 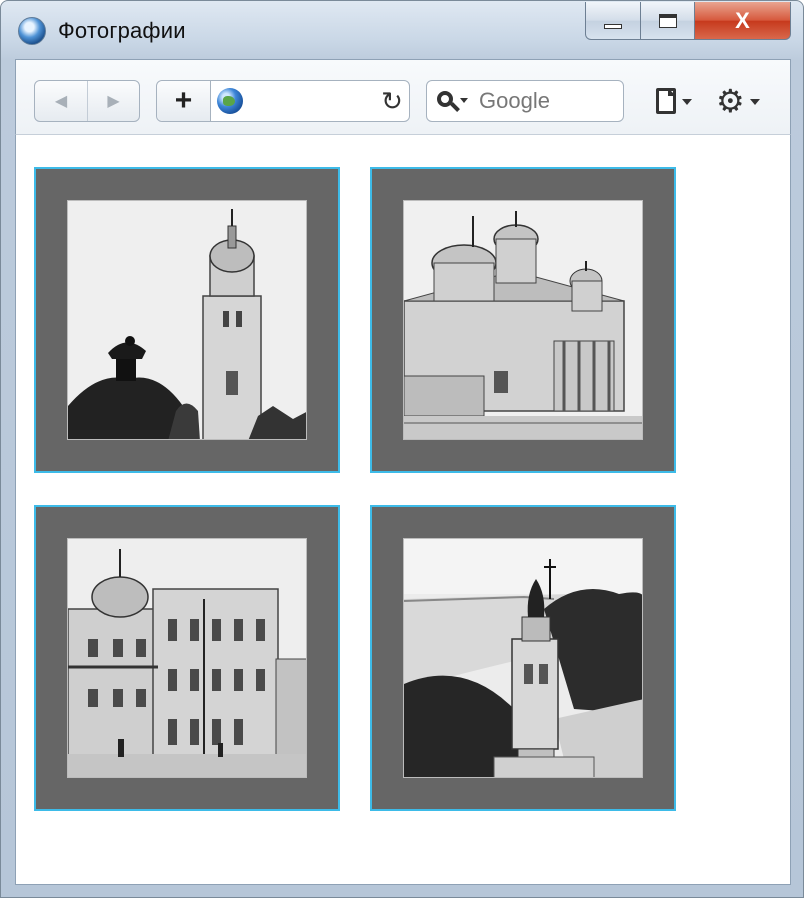 I want to click on close-button: X, so click(x=743, y=21).